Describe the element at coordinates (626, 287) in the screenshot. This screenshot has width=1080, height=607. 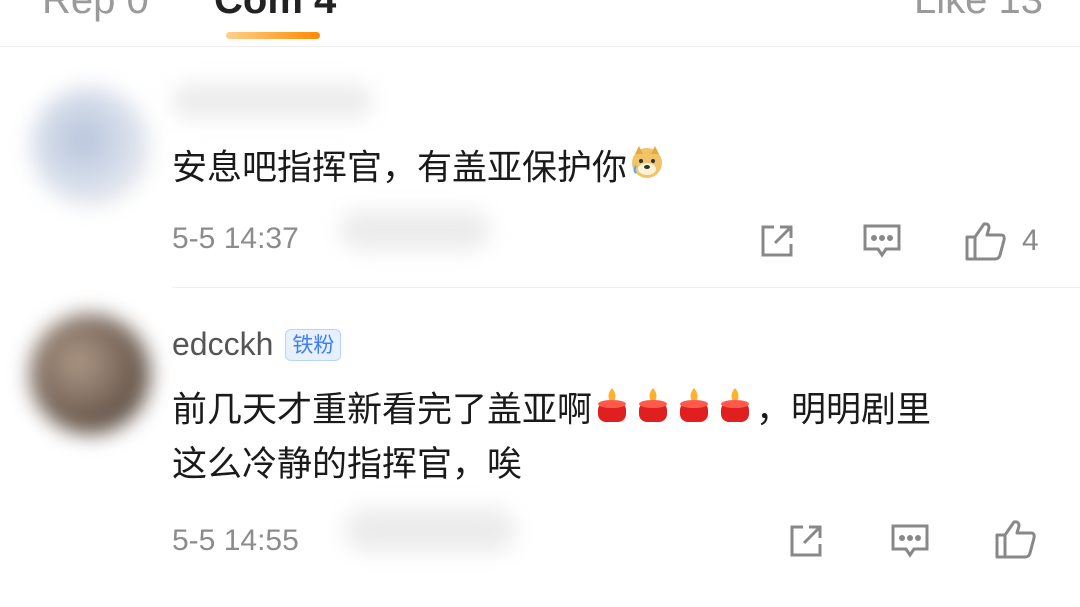
I see `comment-divider` at that location.